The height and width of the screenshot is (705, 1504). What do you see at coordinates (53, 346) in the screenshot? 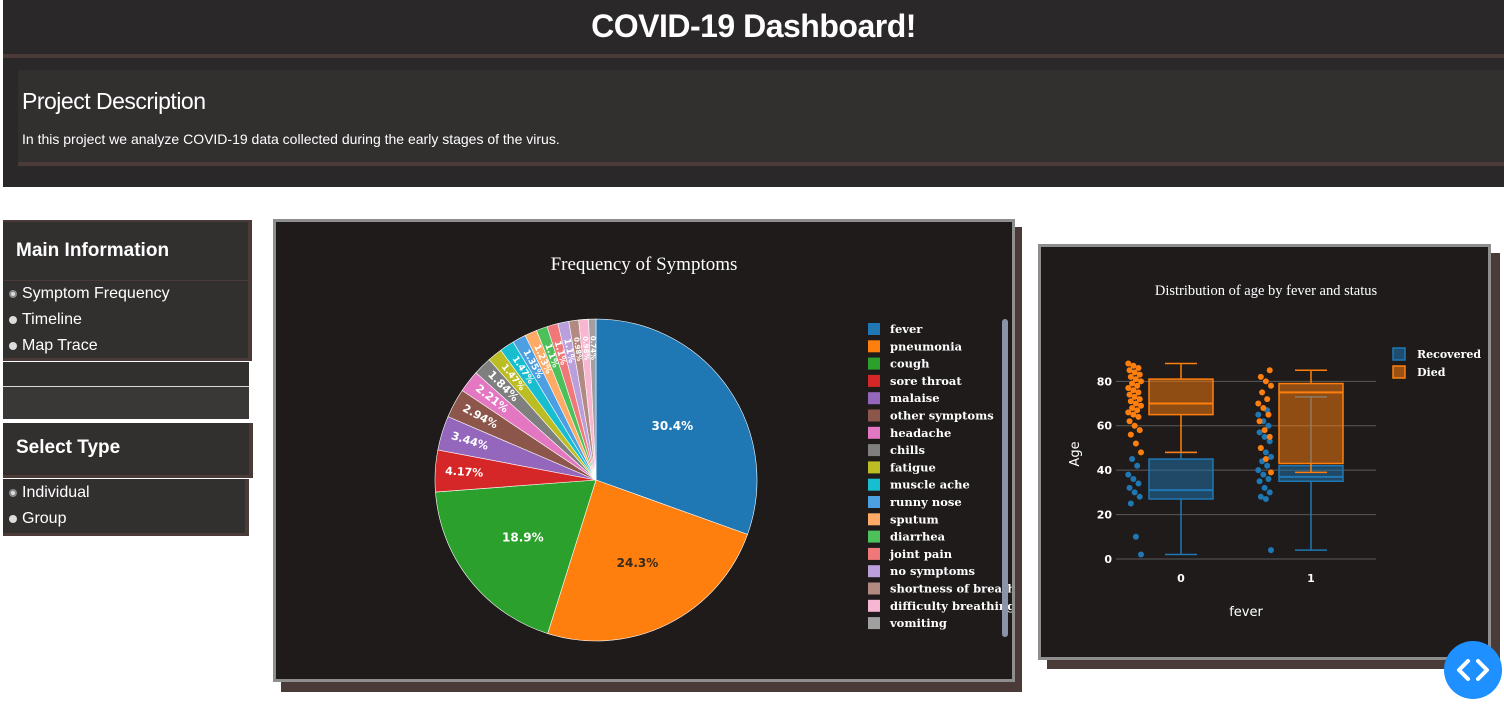
I see `radio-map-trace: Map Trace` at bounding box center [53, 346].